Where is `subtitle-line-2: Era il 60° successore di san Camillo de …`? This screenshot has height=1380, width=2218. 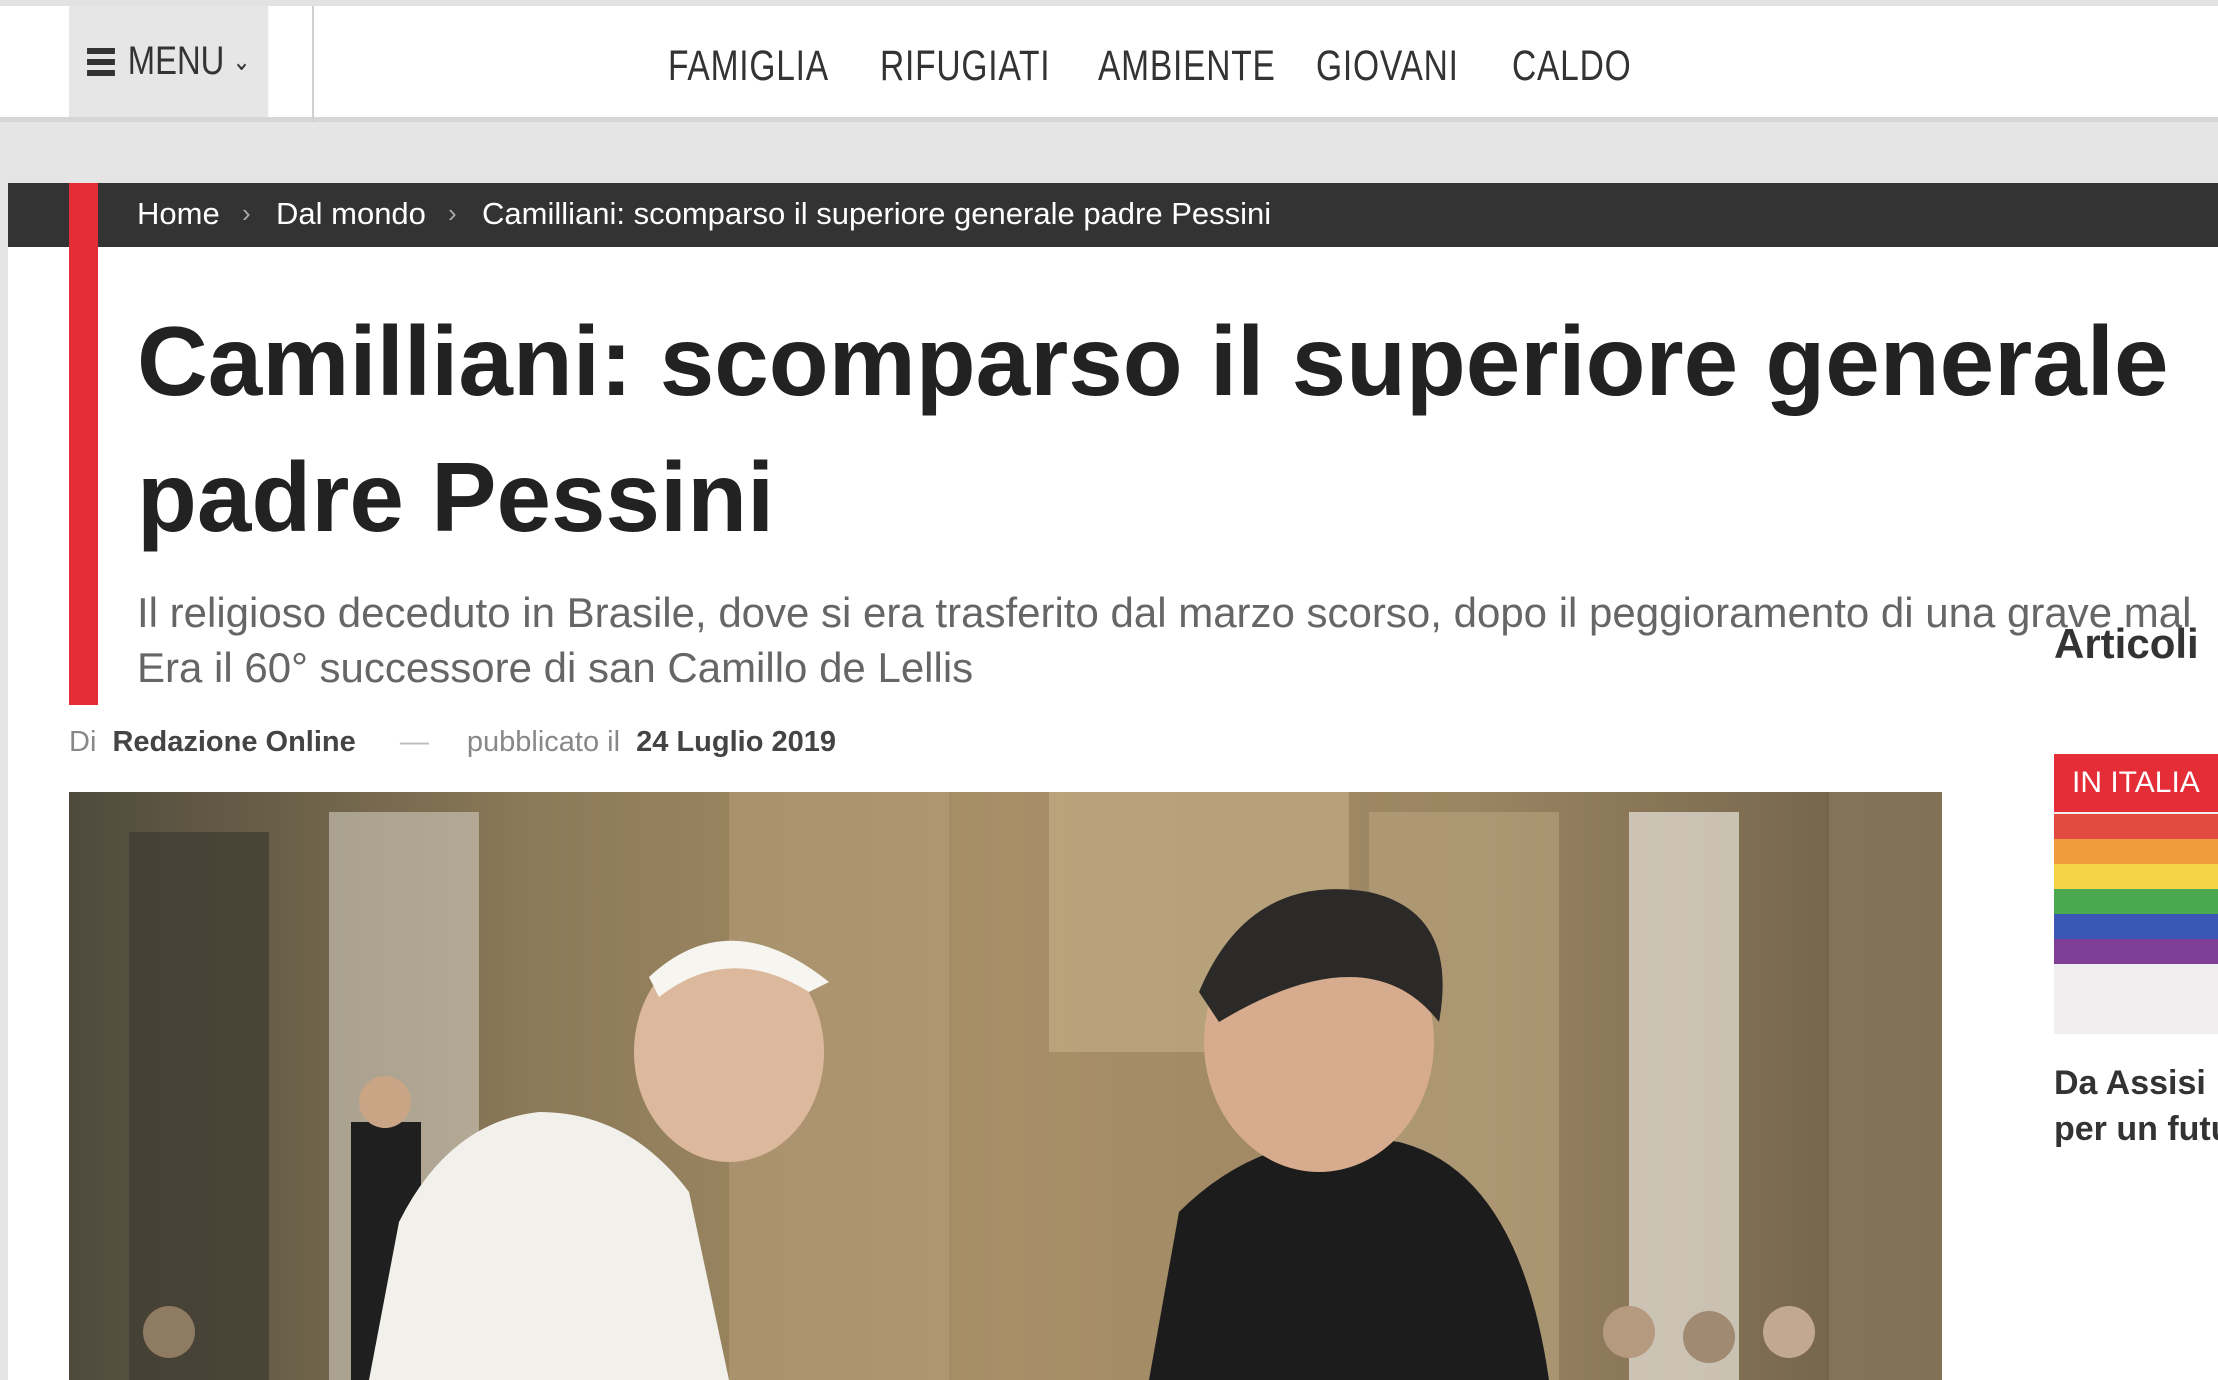 subtitle-line-2: Era il 60° successore di san Camillo de … is located at coordinates (555, 667).